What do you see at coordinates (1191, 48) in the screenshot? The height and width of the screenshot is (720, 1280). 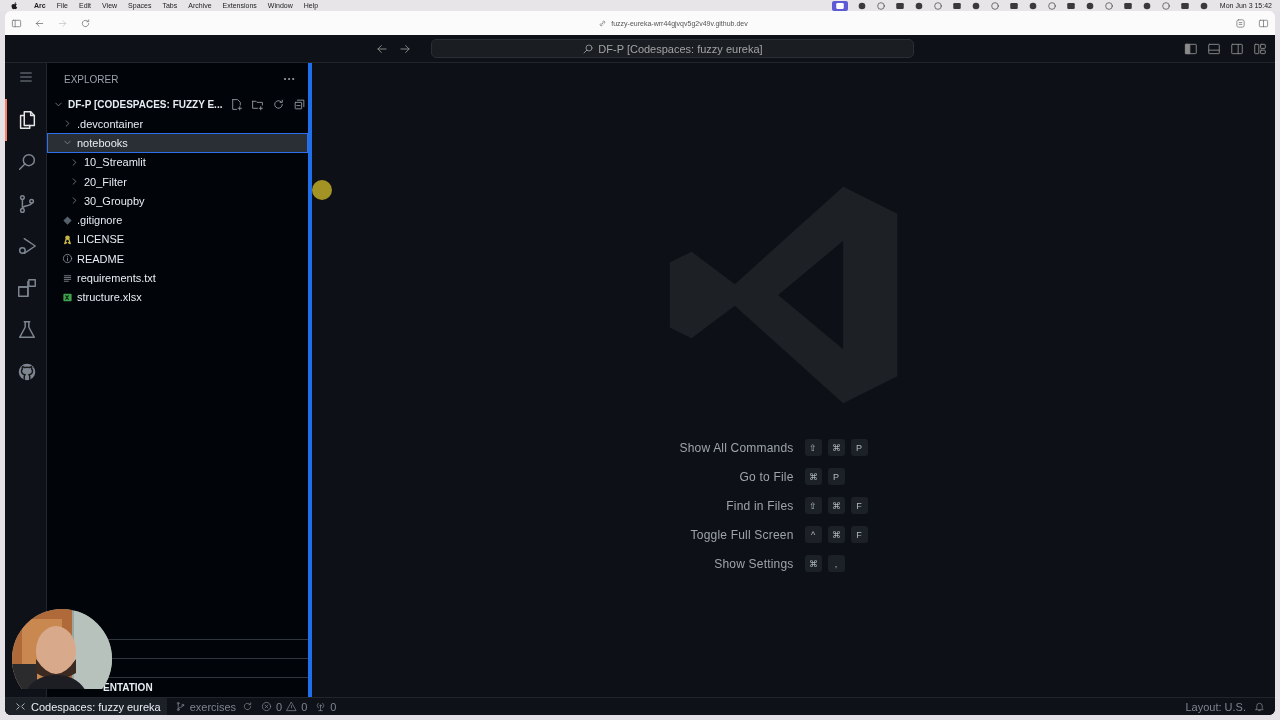 I see `left-panel-icon` at bounding box center [1191, 48].